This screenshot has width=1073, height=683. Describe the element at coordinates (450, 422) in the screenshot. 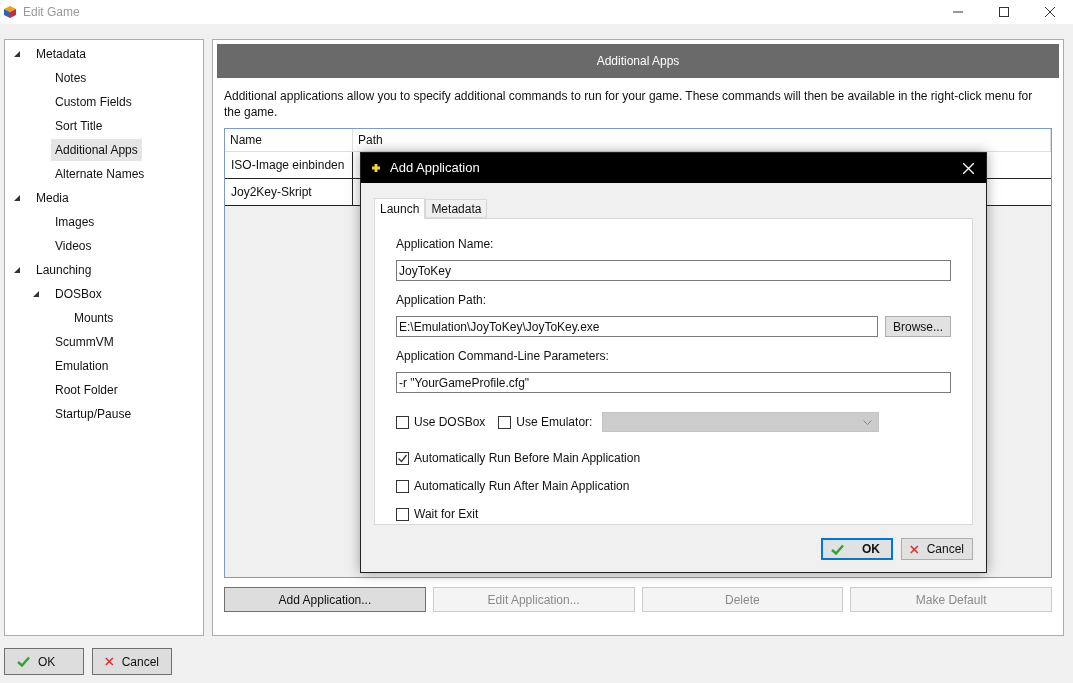

I see `checkbox-label: Use DOSBox` at that location.